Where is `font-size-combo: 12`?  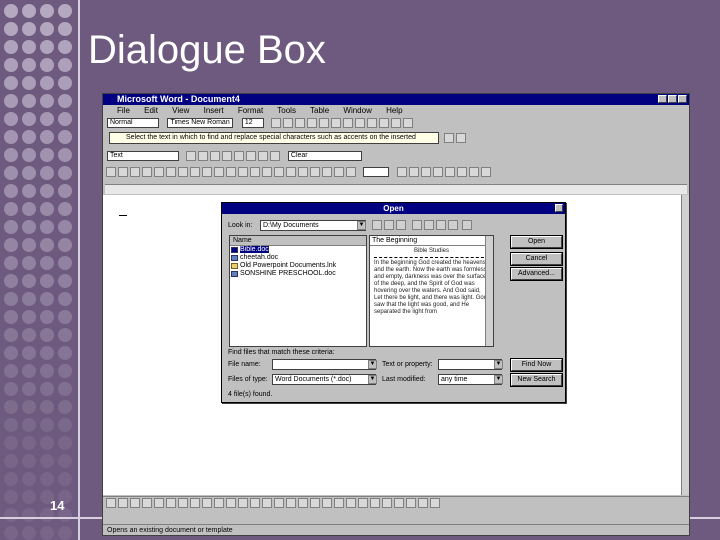
font-size-combo: 12 is located at coordinates (252, 123).